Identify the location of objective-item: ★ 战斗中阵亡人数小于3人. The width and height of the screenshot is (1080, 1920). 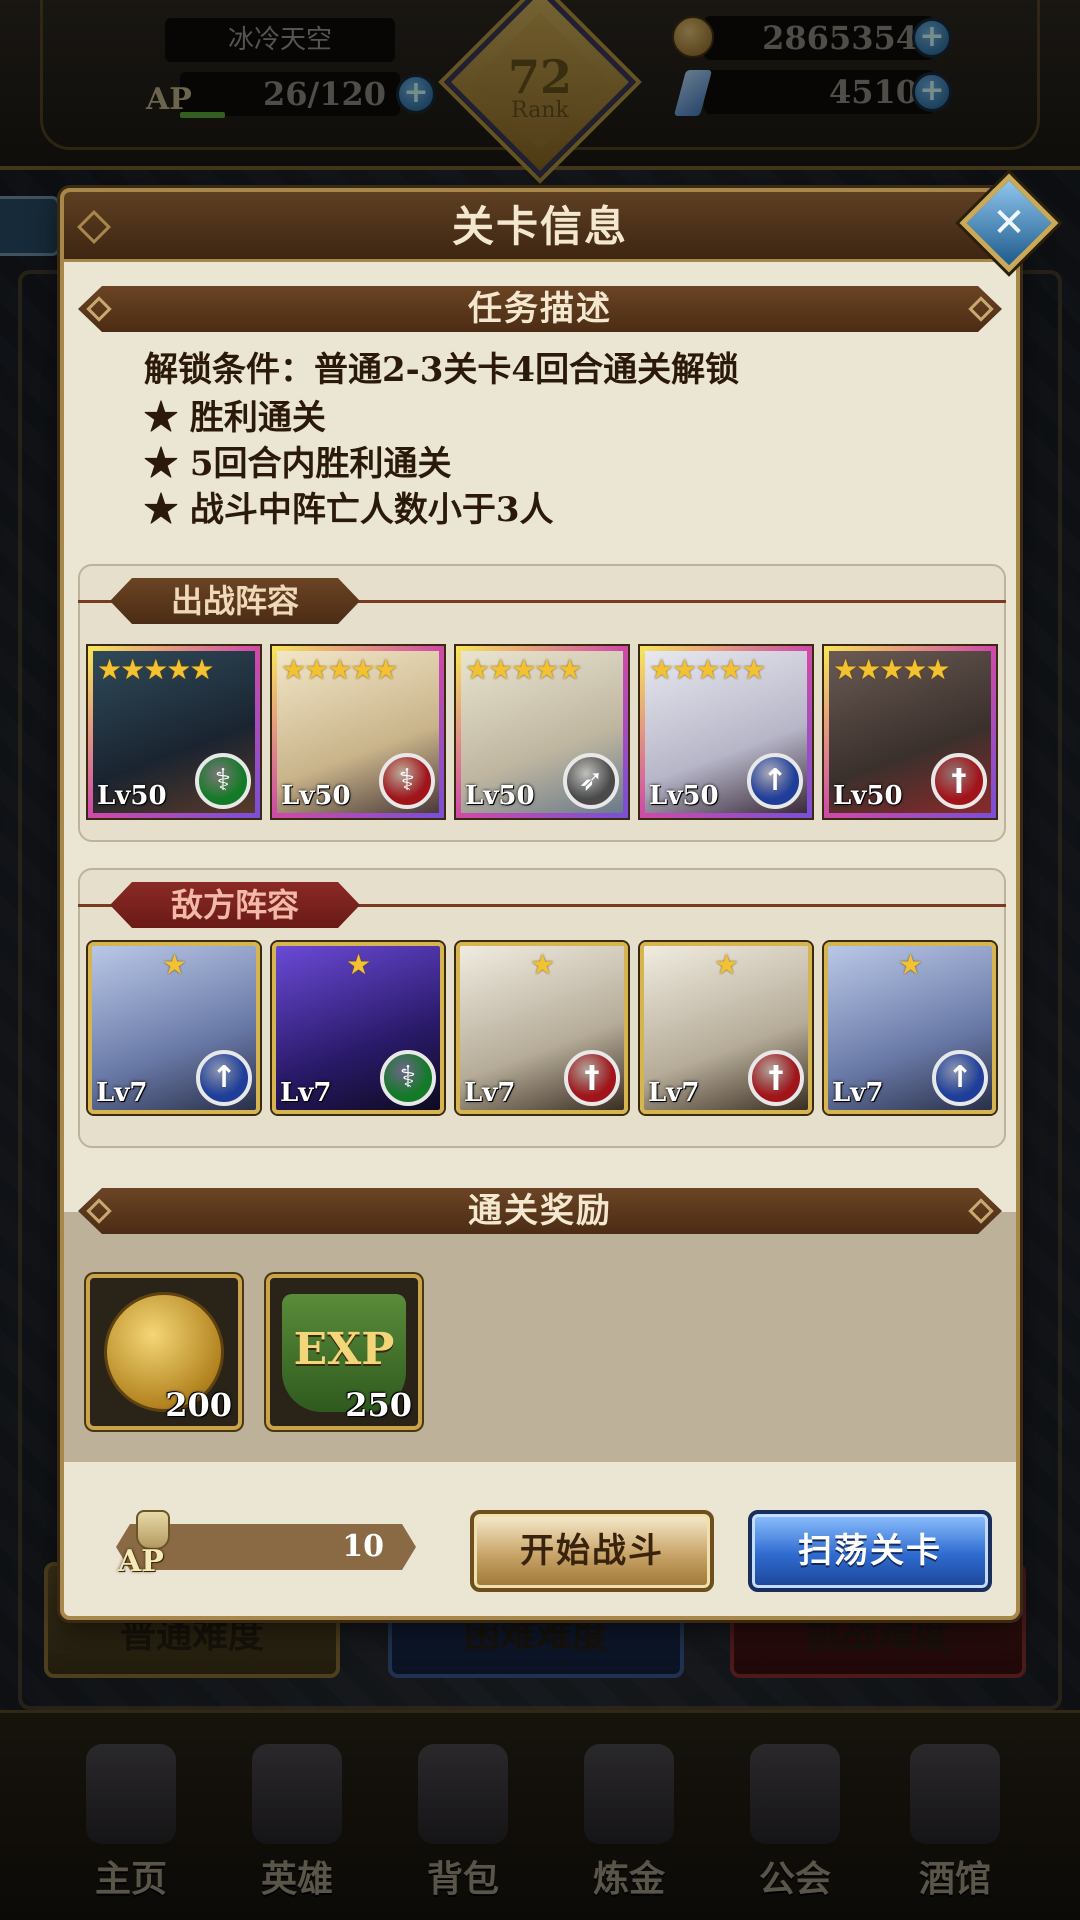
(349, 510).